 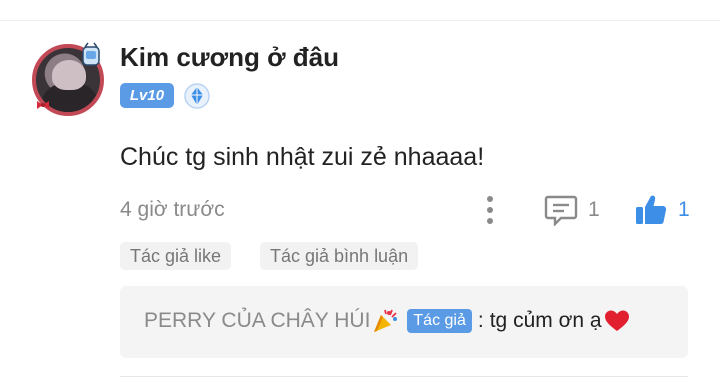 I want to click on comment-text: Chúc tg sinh nhật zui zẻ nhaaaa!, so click(x=302, y=157).